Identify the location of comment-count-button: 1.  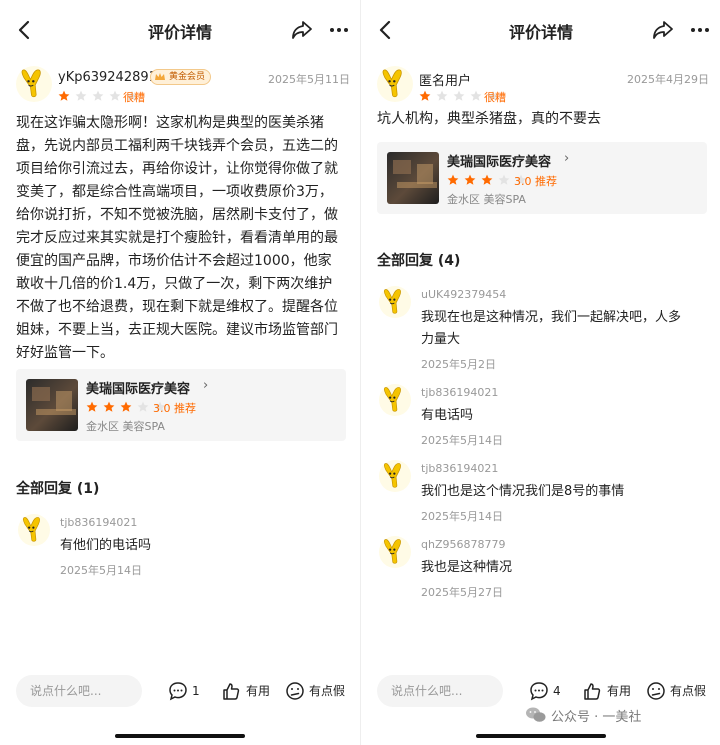
(188, 691).